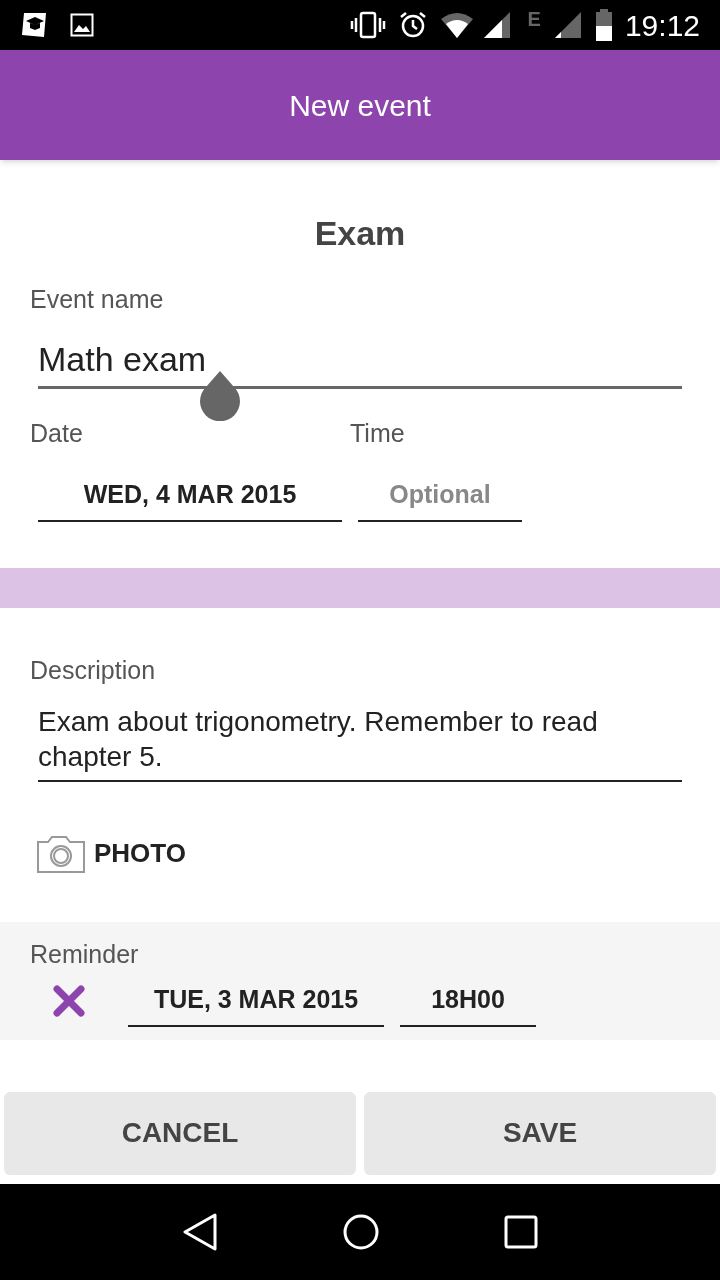 The height and width of the screenshot is (1280, 720). What do you see at coordinates (57, 433) in the screenshot?
I see `field-label: Date` at bounding box center [57, 433].